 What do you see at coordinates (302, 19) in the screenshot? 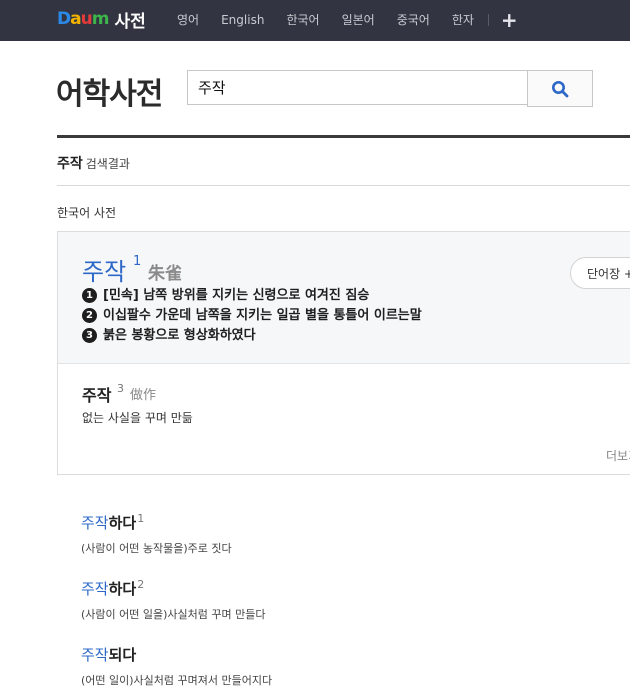
I see `nav-item-korean: 한국어` at bounding box center [302, 19].